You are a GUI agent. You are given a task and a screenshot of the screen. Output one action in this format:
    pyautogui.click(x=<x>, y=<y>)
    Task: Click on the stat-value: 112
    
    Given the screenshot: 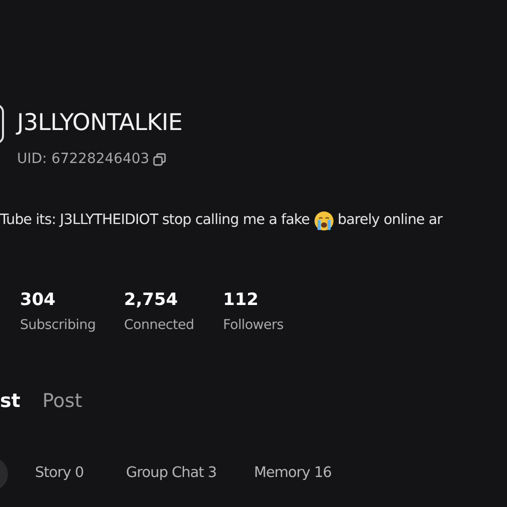 What is the action you would take?
    pyautogui.click(x=241, y=300)
    